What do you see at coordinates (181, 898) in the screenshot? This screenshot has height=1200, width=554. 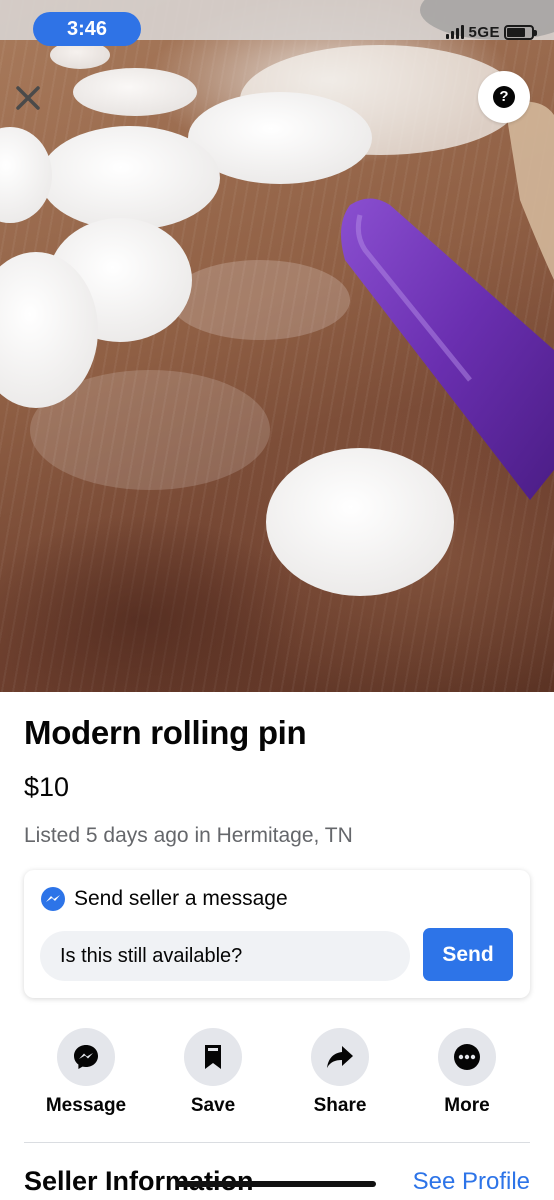 I see `message-card-title: Send seller a message` at bounding box center [181, 898].